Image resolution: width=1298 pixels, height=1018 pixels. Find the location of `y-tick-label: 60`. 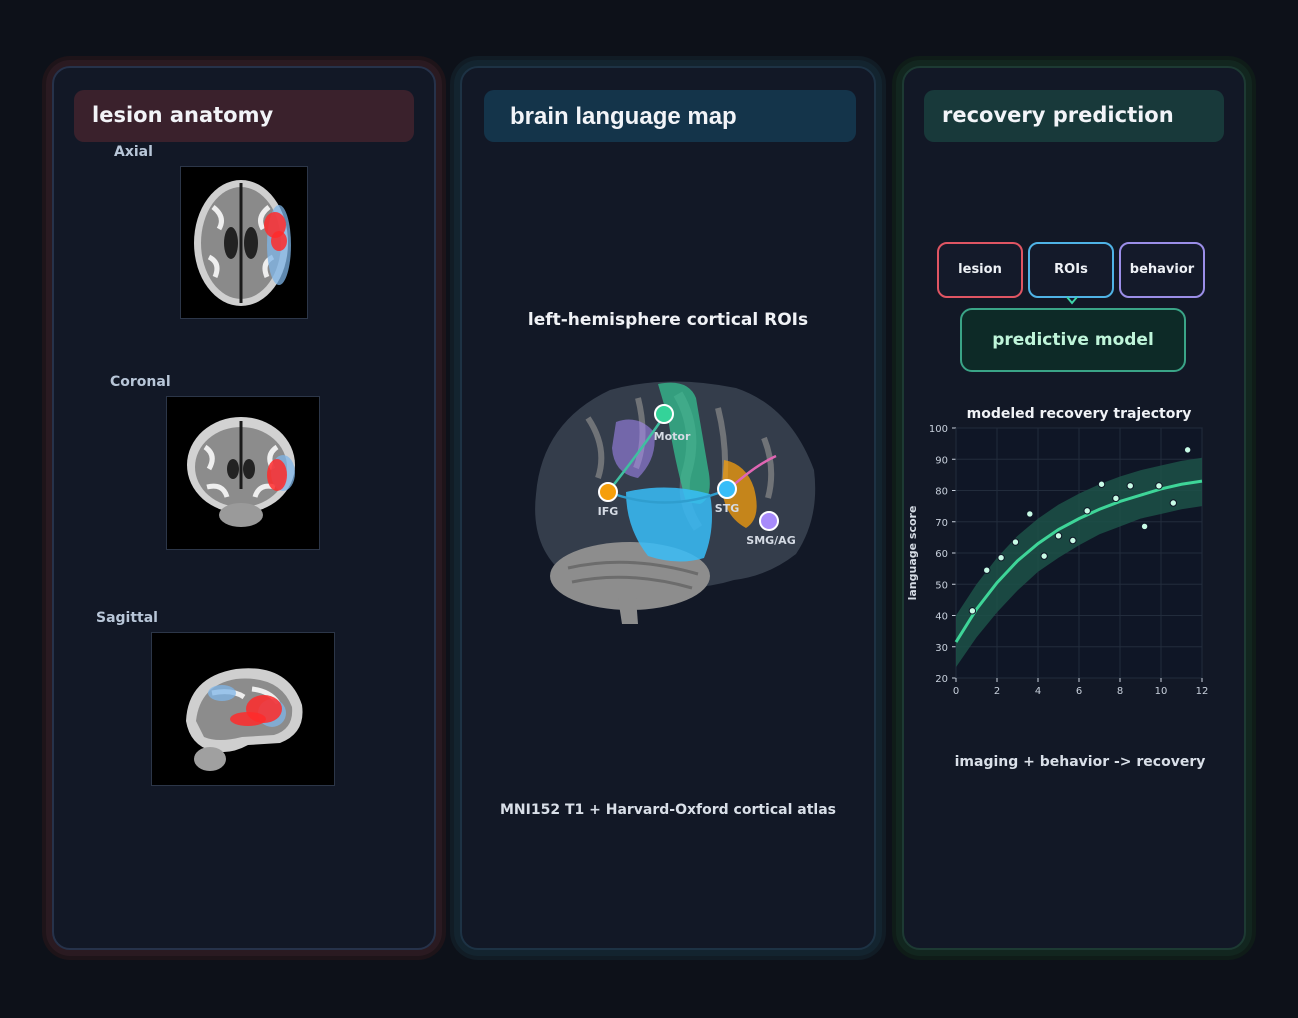

y-tick-label: 60 is located at coordinates (941, 554).